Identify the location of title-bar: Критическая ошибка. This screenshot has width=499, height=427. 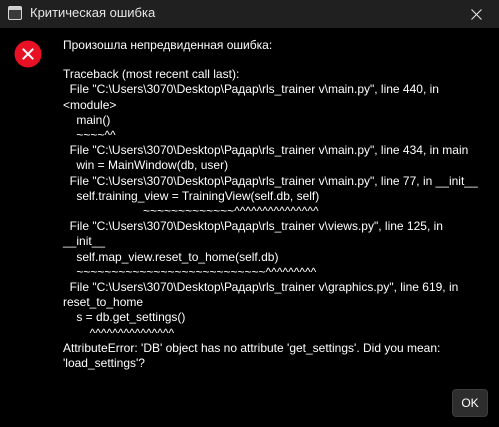
(249, 14).